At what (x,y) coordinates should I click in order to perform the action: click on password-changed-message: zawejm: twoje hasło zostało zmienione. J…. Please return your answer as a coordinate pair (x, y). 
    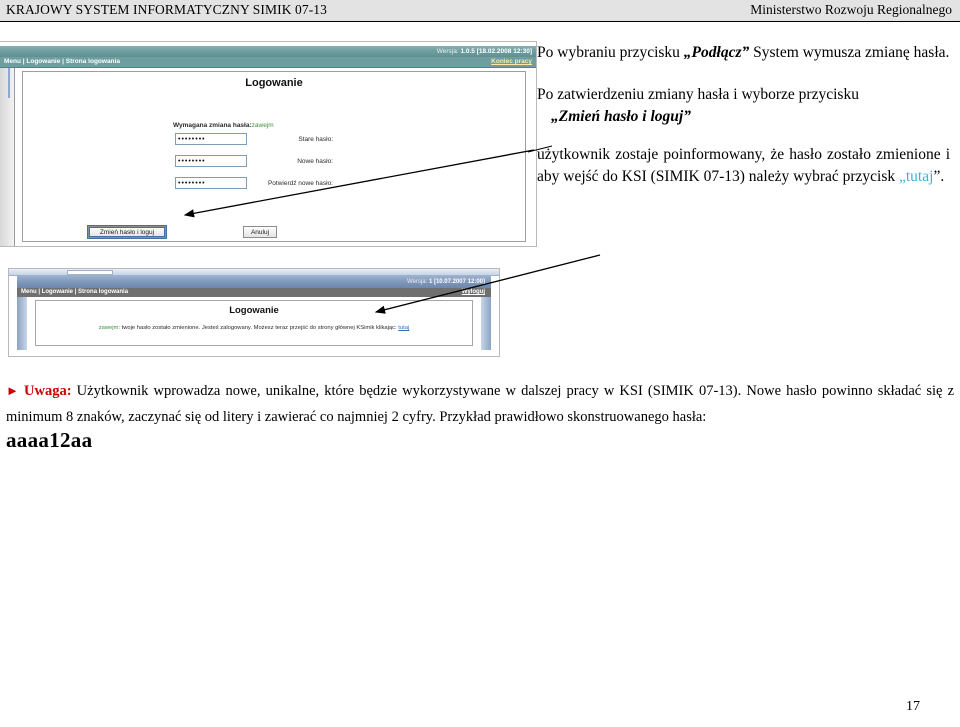
    Looking at the image, I should click on (254, 328).